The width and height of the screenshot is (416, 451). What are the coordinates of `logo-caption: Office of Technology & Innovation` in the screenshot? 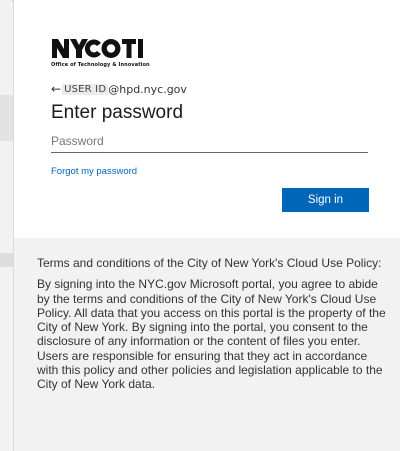 It's located at (100, 65).